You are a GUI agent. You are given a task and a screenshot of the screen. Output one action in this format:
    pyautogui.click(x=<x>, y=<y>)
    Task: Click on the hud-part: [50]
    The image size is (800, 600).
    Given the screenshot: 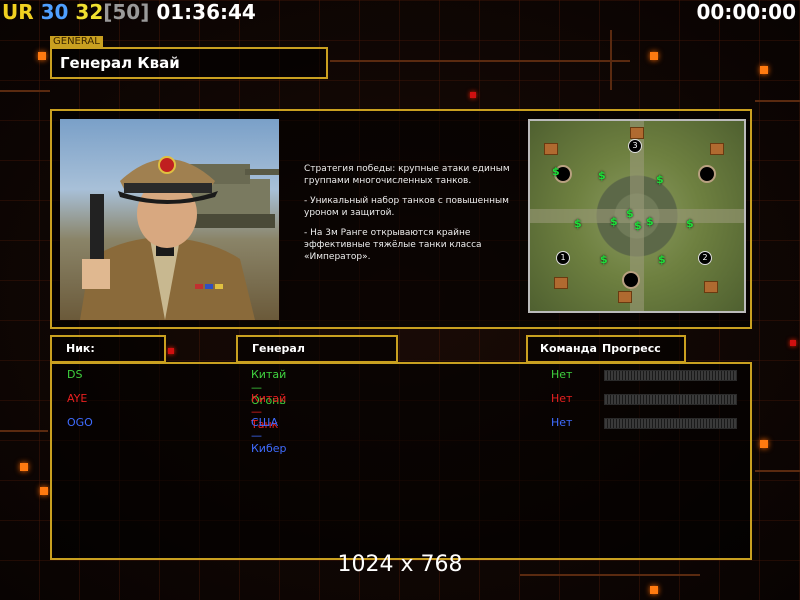 What is the action you would take?
    pyautogui.click(x=126, y=12)
    